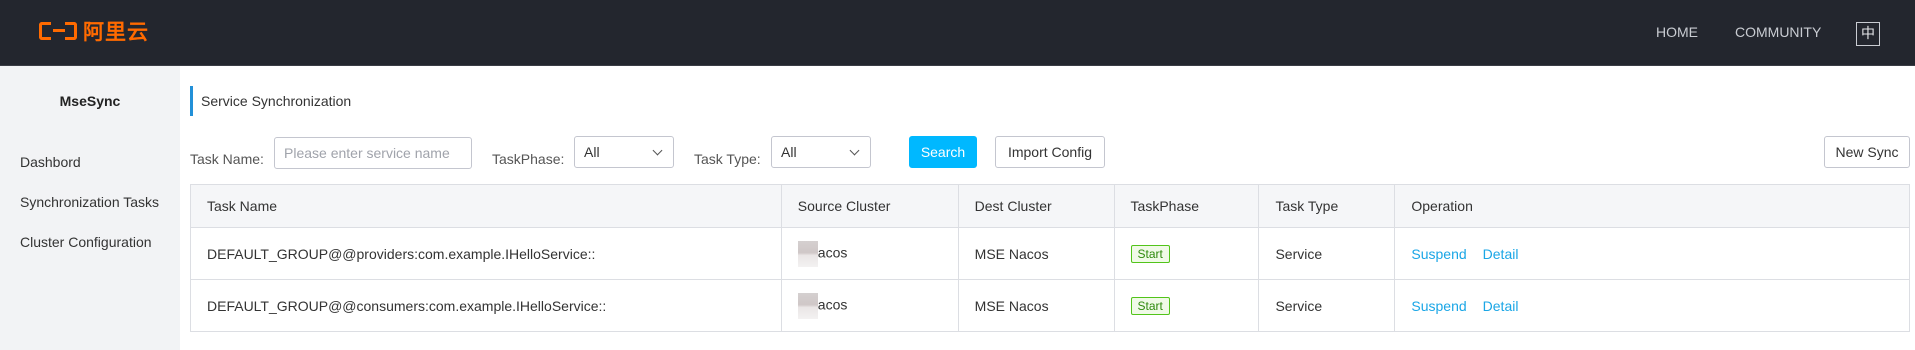  What do you see at coordinates (270, 101) in the screenshot?
I see `page-title: Service Synchronization` at bounding box center [270, 101].